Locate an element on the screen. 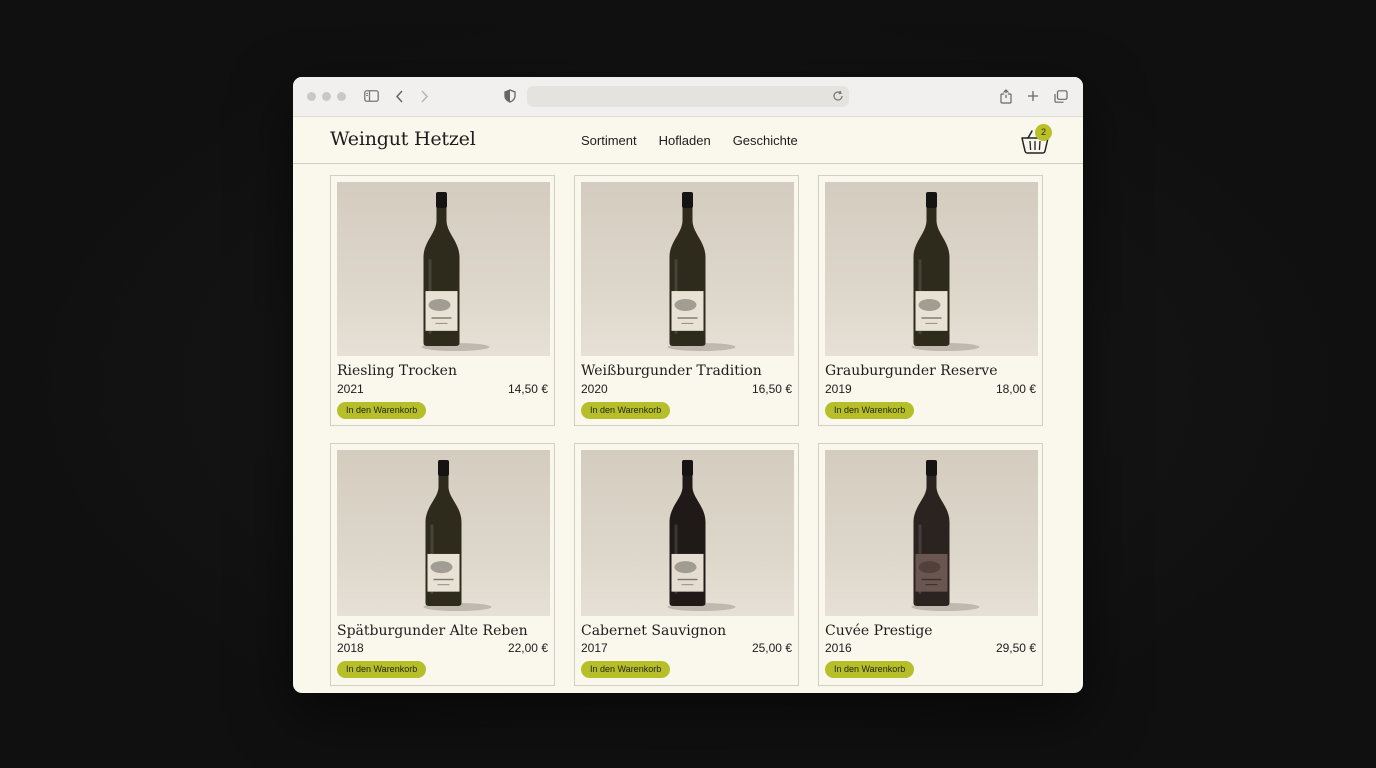  address-bar is located at coordinates (688, 96).